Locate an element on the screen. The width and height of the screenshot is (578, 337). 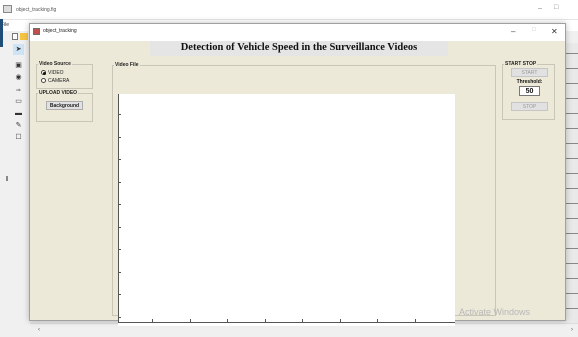
threshold-label: Threshold: is located at coordinates (529, 82).